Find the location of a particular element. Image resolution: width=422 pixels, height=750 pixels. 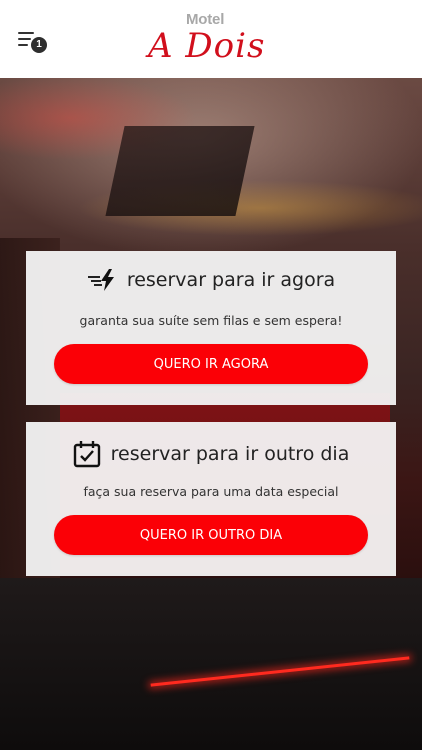

menu-button: 1 is located at coordinates (32, 42).